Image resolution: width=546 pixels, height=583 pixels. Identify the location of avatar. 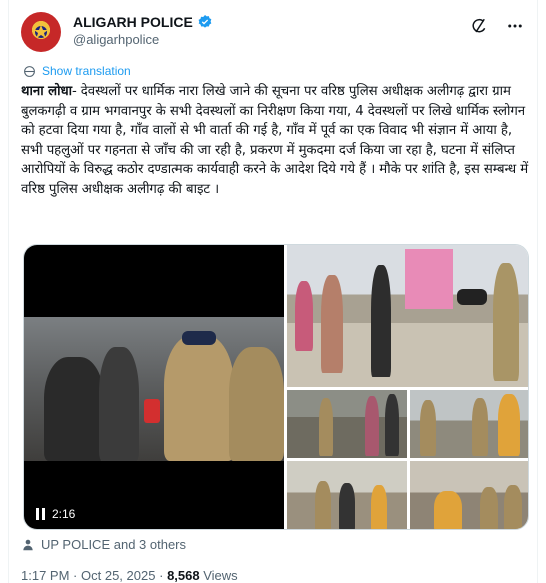
(41, 32).